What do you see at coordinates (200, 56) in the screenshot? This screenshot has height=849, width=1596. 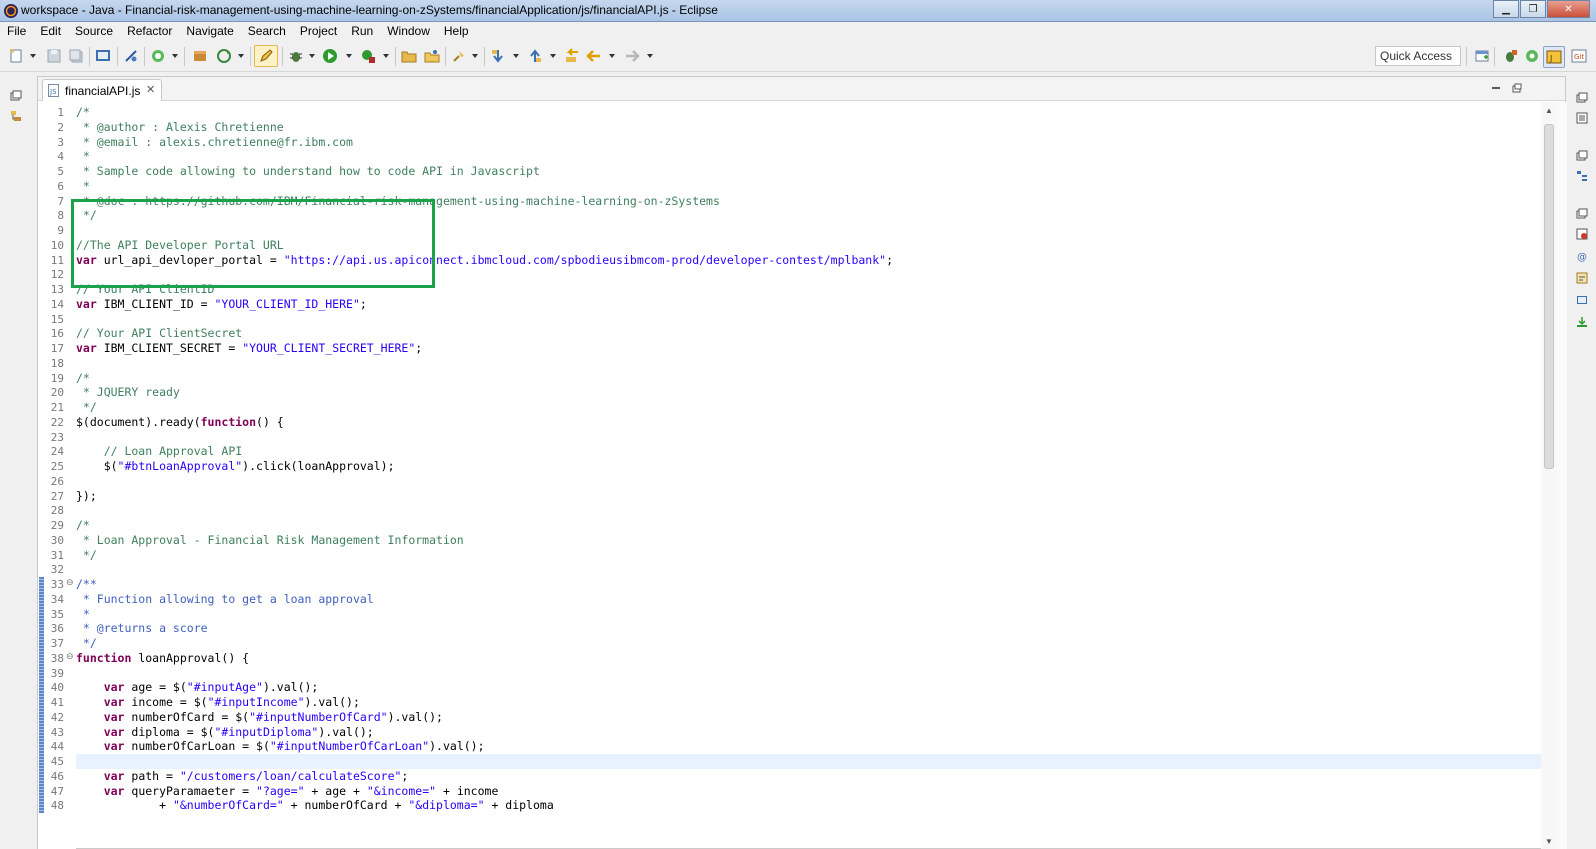 I see `package-icon` at bounding box center [200, 56].